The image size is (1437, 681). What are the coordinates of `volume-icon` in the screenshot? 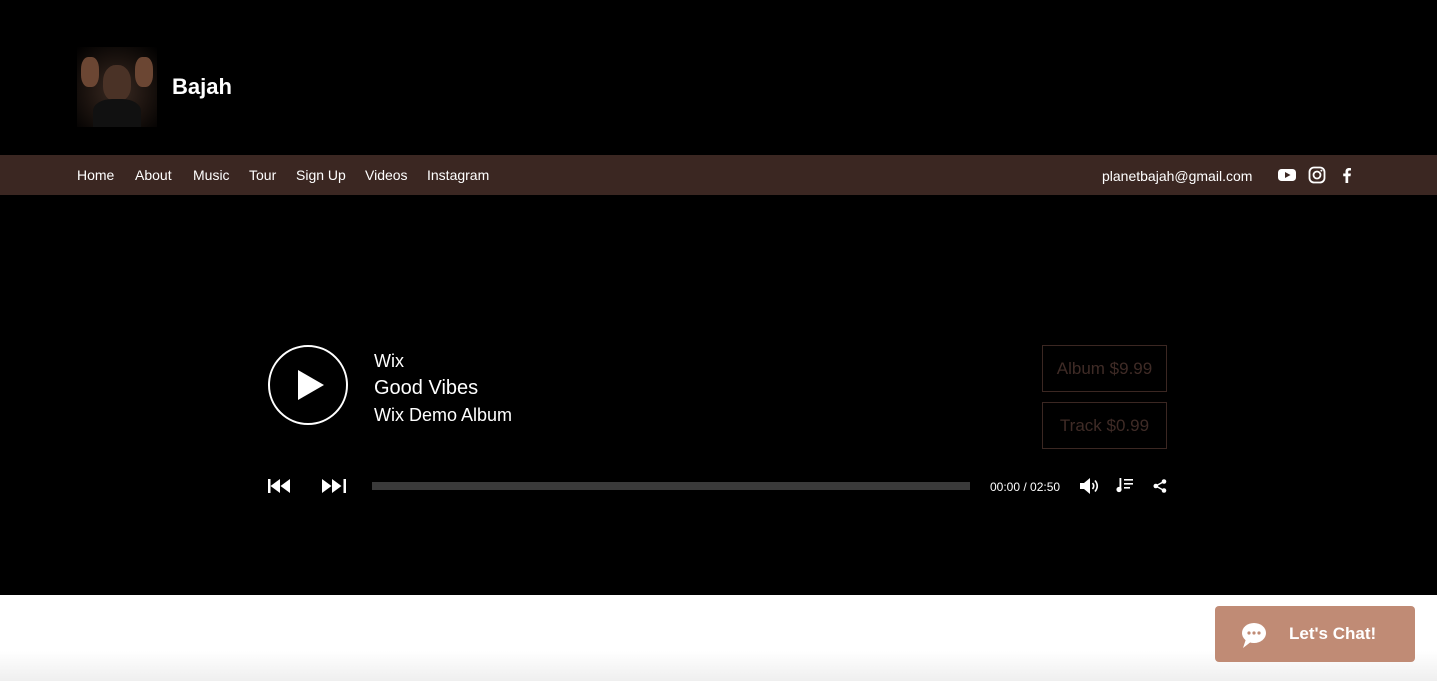 It's located at (1090, 488).